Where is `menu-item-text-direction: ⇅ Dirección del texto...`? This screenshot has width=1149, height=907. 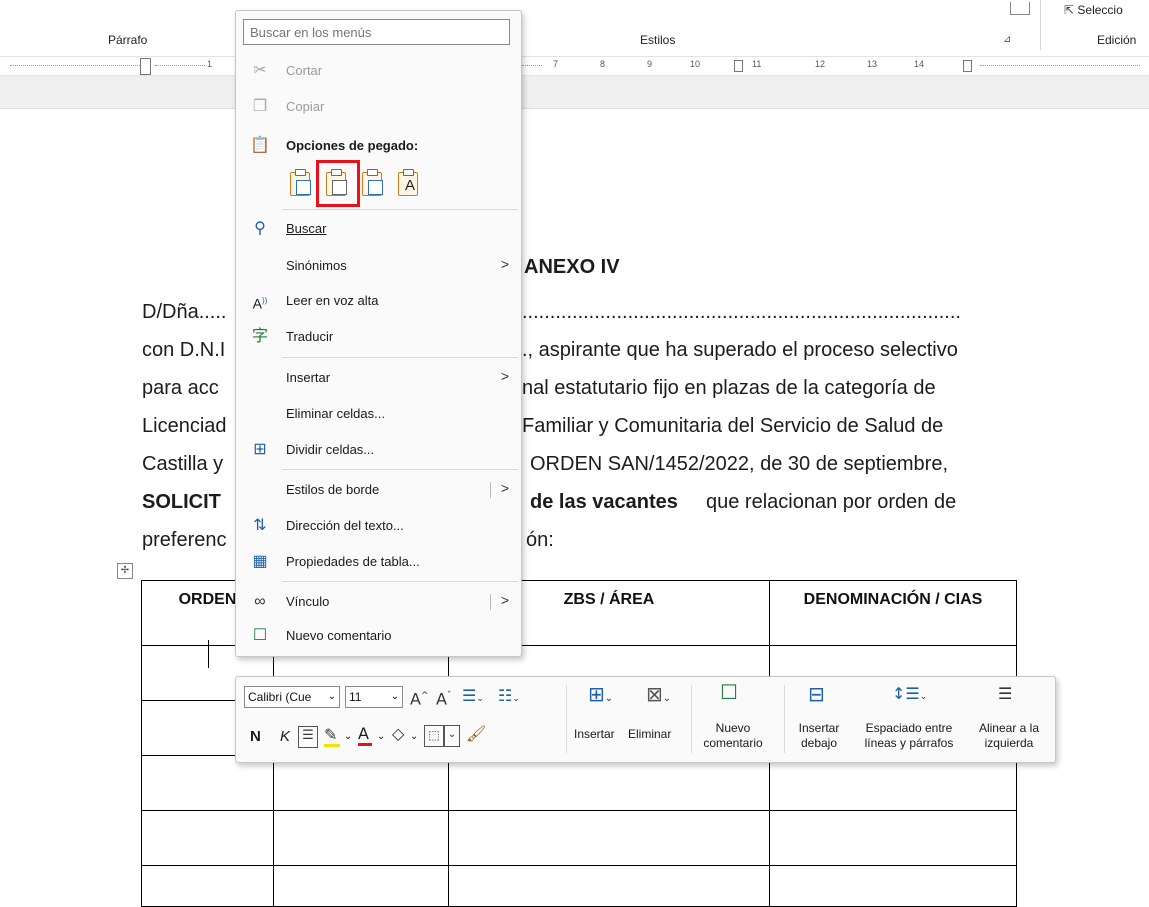
menu-item-text-direction: ⇅ Dirección del texto... is located at coordinates (378, 526).